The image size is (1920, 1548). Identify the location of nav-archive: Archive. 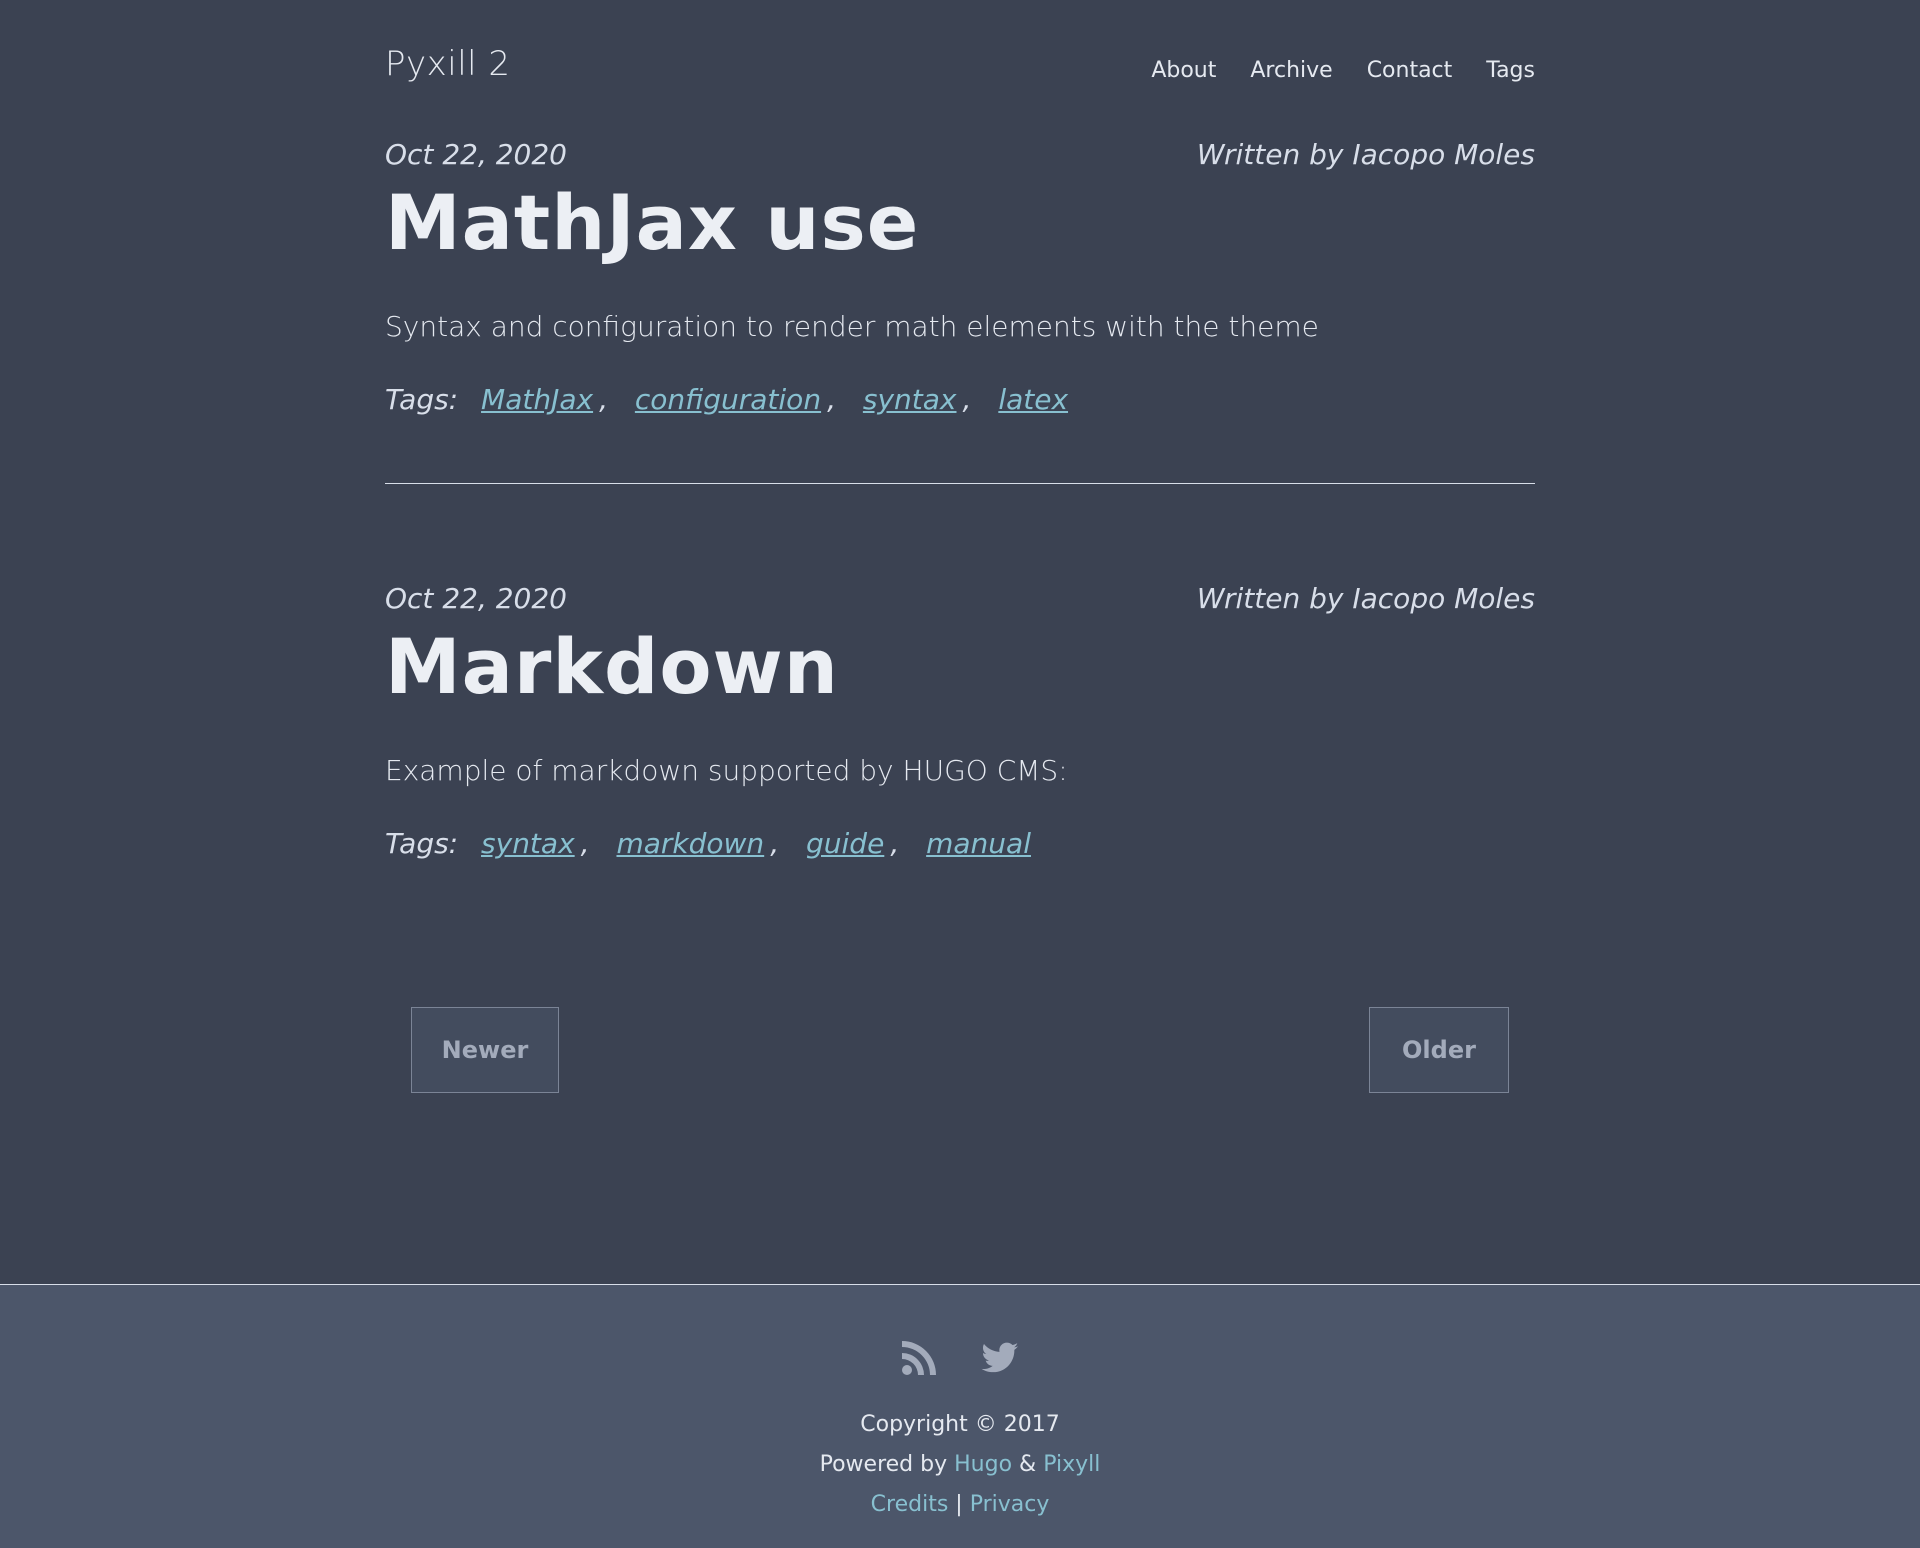
(1291, 70).